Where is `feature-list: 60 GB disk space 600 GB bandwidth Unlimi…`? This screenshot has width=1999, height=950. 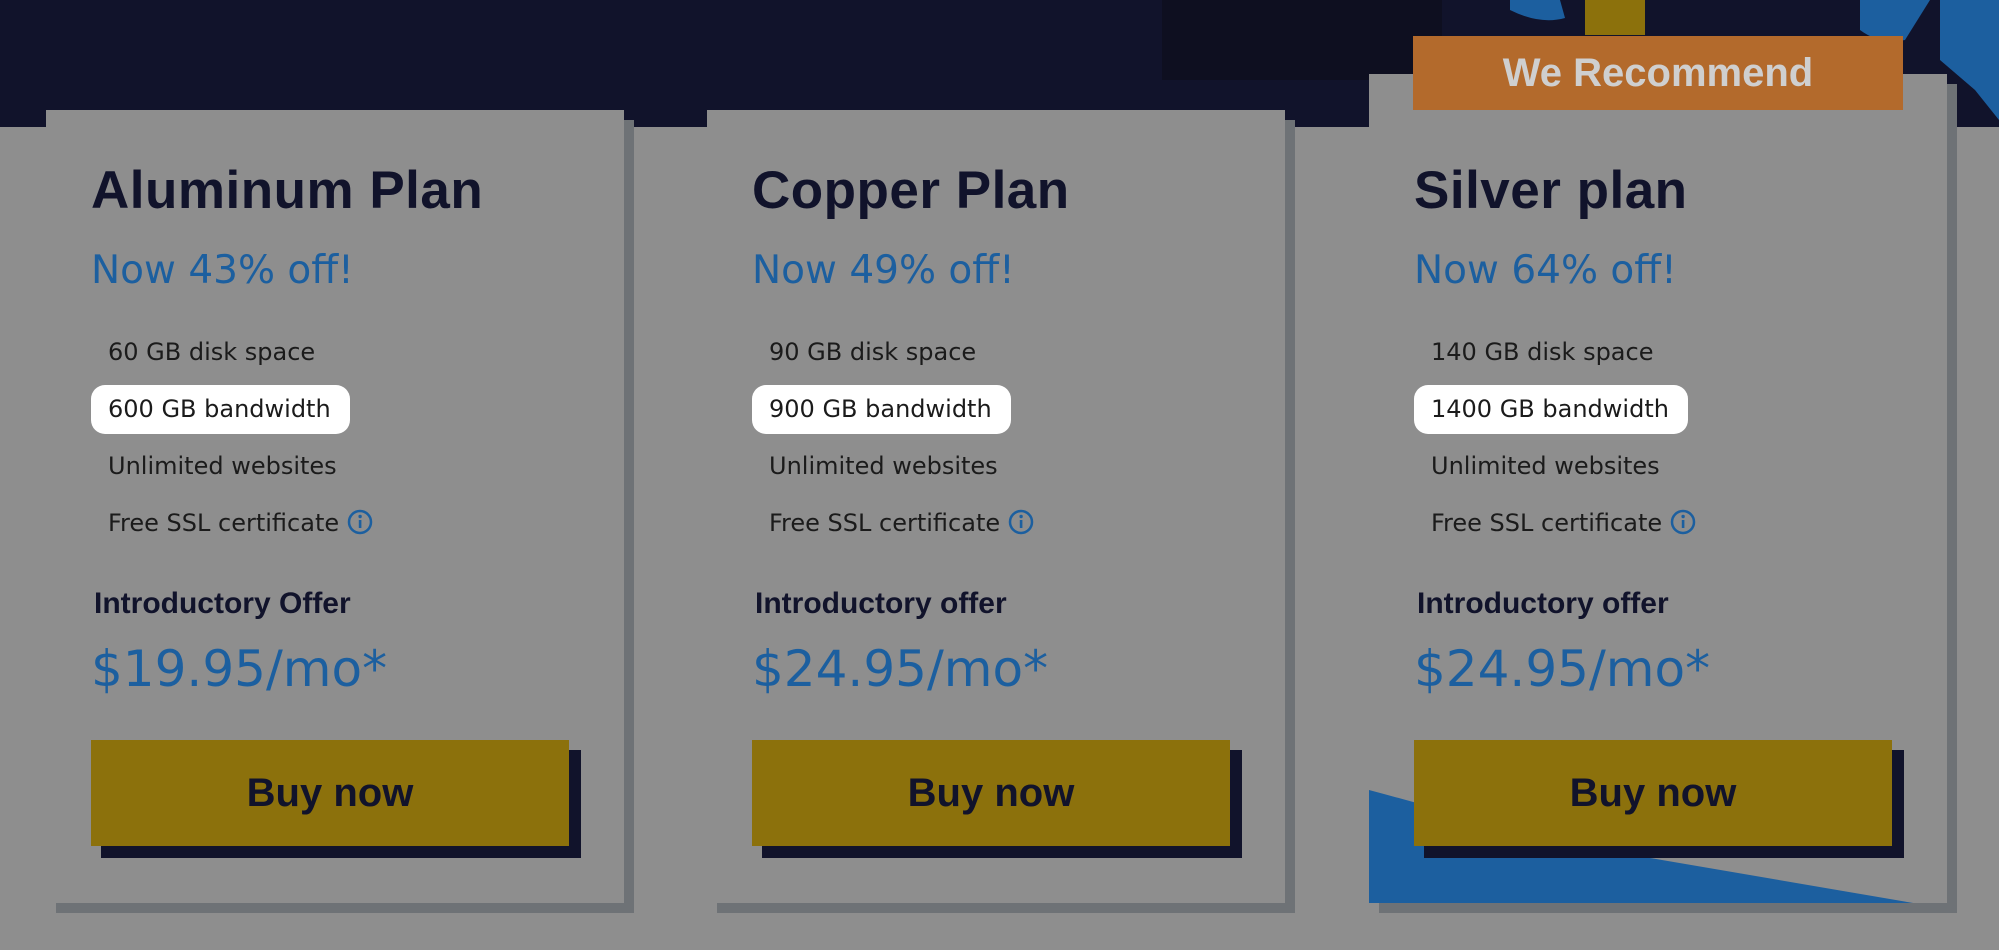
feature-list: 60 GB disk space 600 GB bandwidth Unlimi… is located at coordinates (241, 442).